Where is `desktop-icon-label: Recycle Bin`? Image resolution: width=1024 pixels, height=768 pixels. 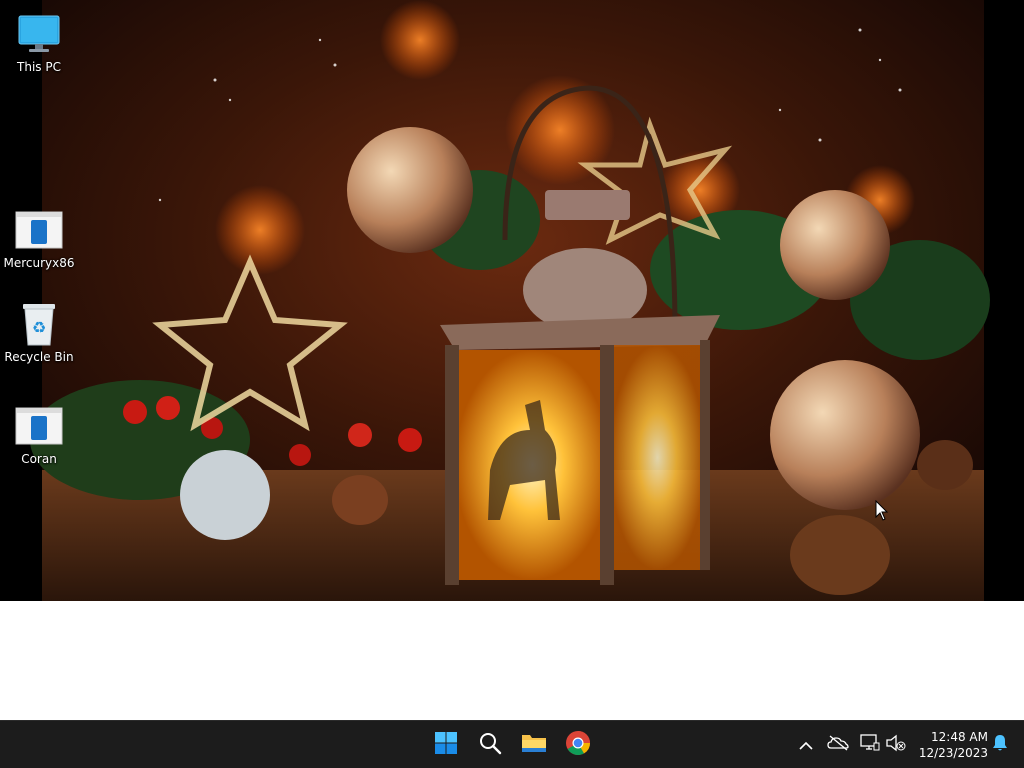
desktop-icon-label: Recycle Bin is located at coordinates (39, 357).